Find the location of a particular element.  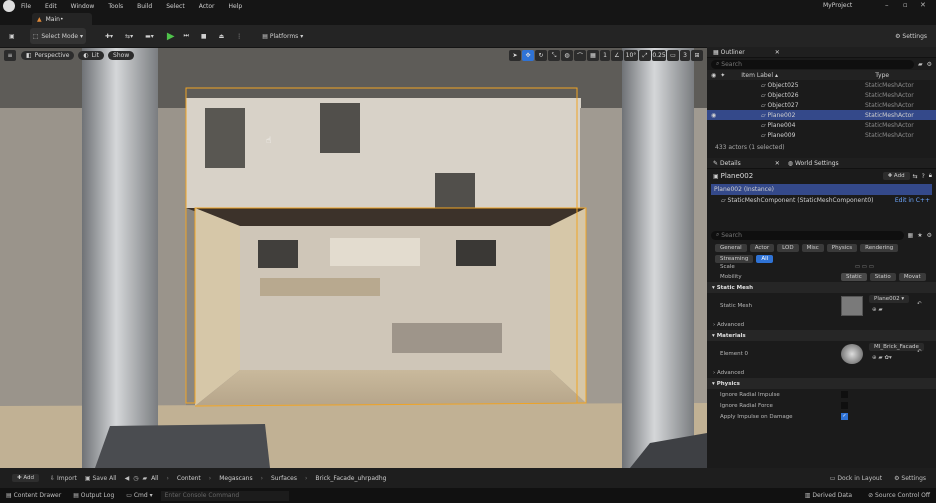

mobility-movable: Movat is located at coordinates (912, 276).